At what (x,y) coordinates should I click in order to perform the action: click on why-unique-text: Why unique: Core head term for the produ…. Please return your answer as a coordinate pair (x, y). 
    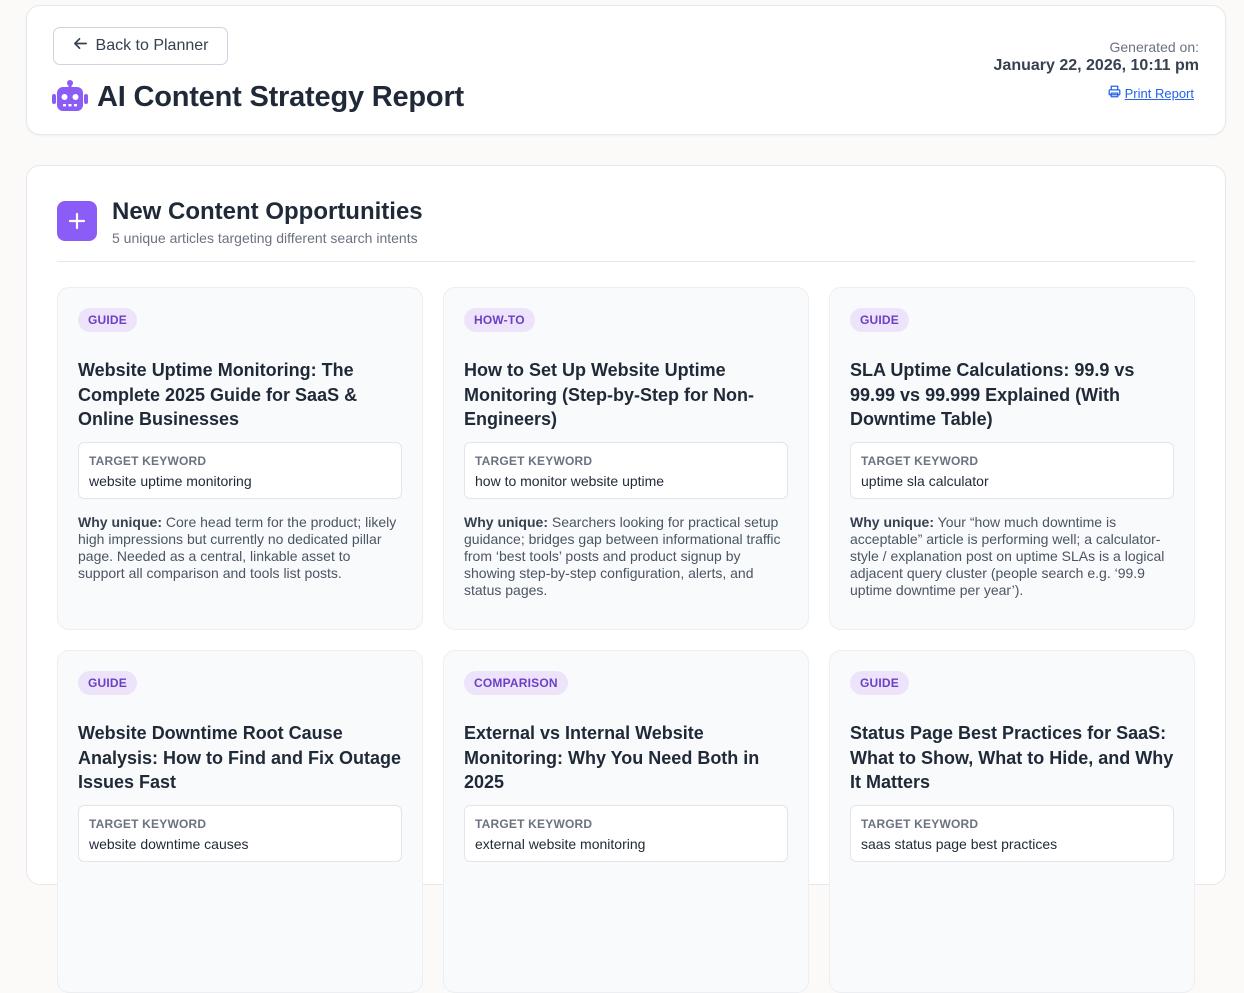
    Looking at the image, I should click on (239, 548).